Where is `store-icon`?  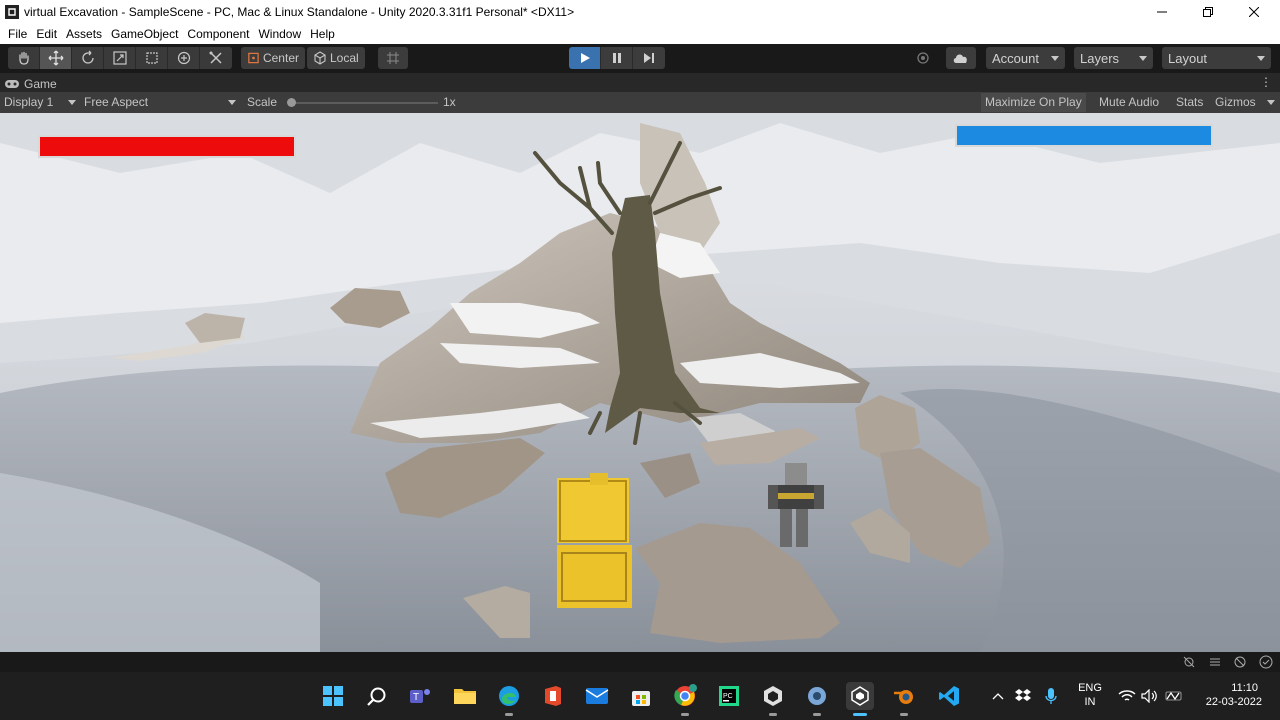
store-icon is located at coordinates (641, 696).